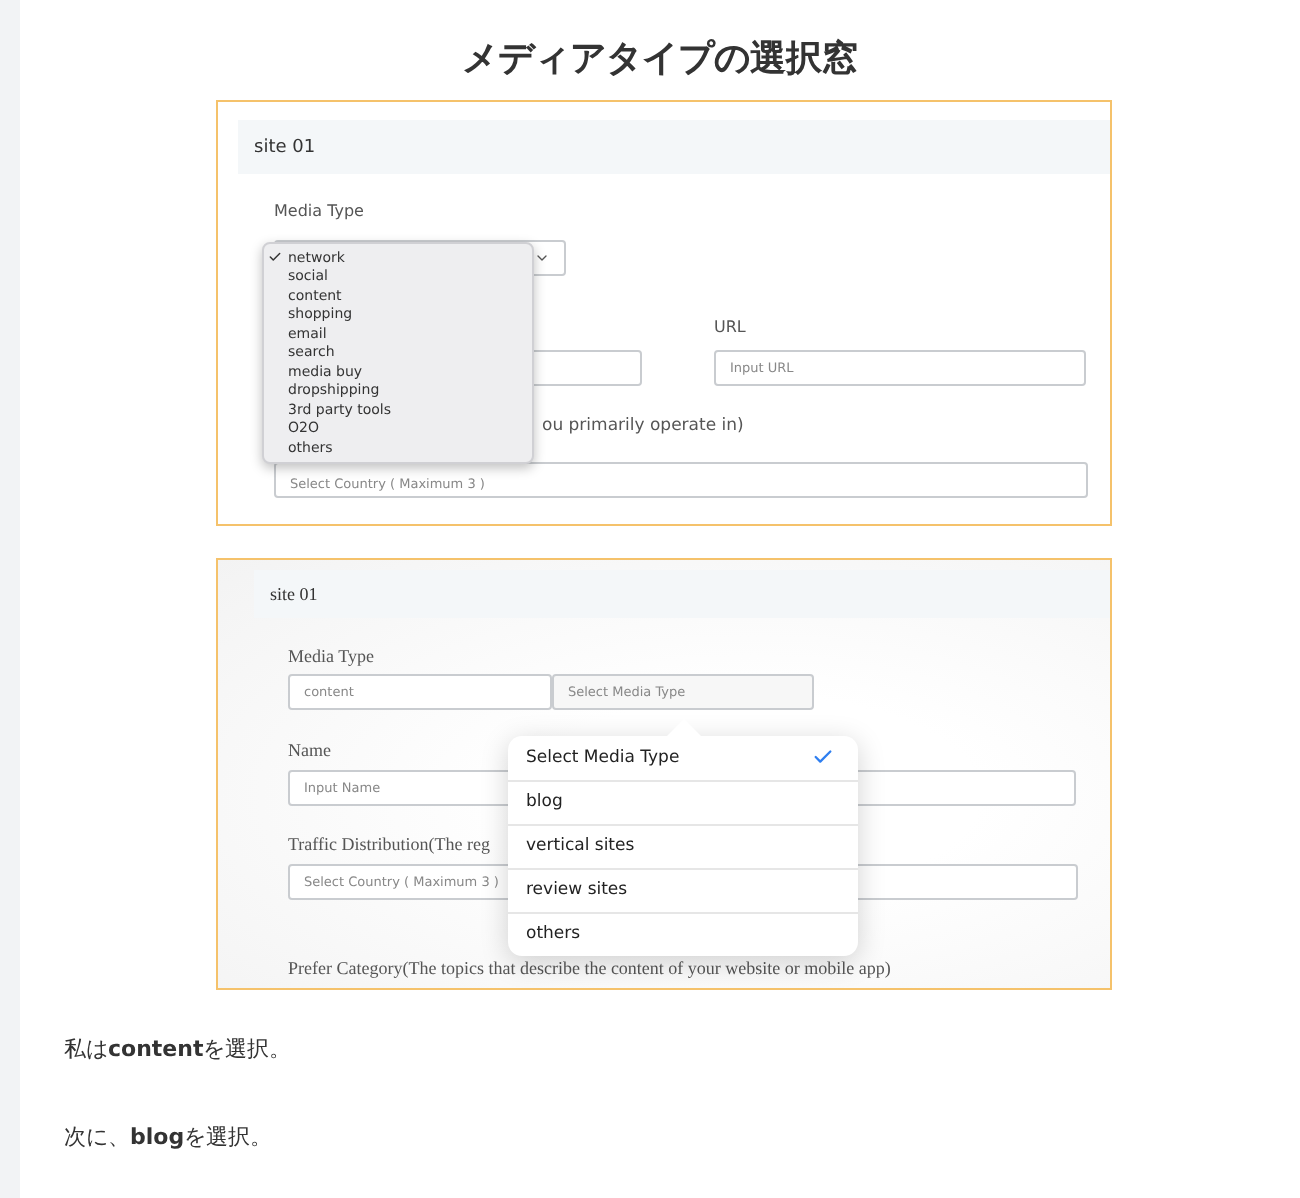 Image resolution: width=1300 pixels, height=1198 pixels. I want to click on field-label: Traffic Distribution(The reg, so click(389, 843).